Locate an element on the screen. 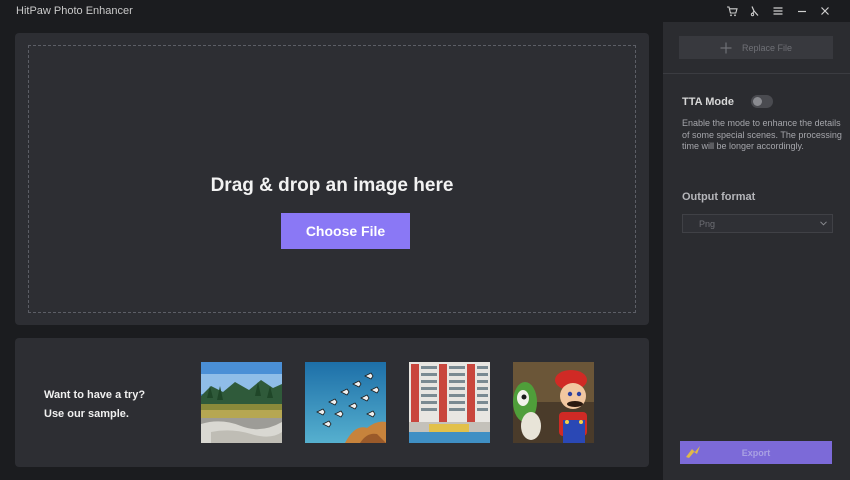 This screenshot has width=850, height=480. tta-mode-toggle is located at coordinates (762, 101).